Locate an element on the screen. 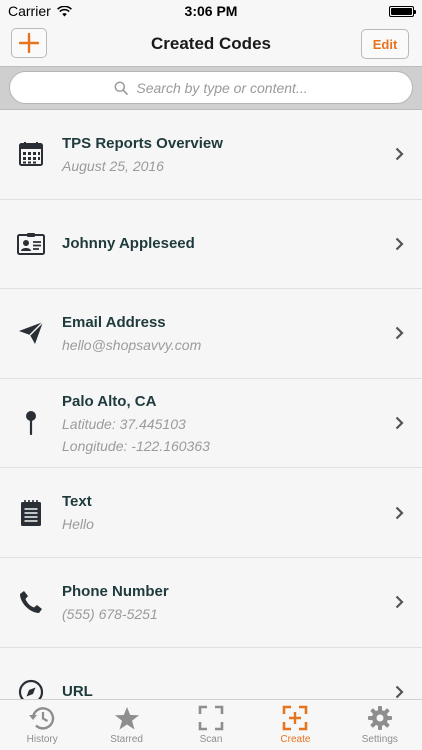 The height and width of the screenshot is (750, 422). status-bar: Carrier 3:06 PM is located at coordinates (211, 11).